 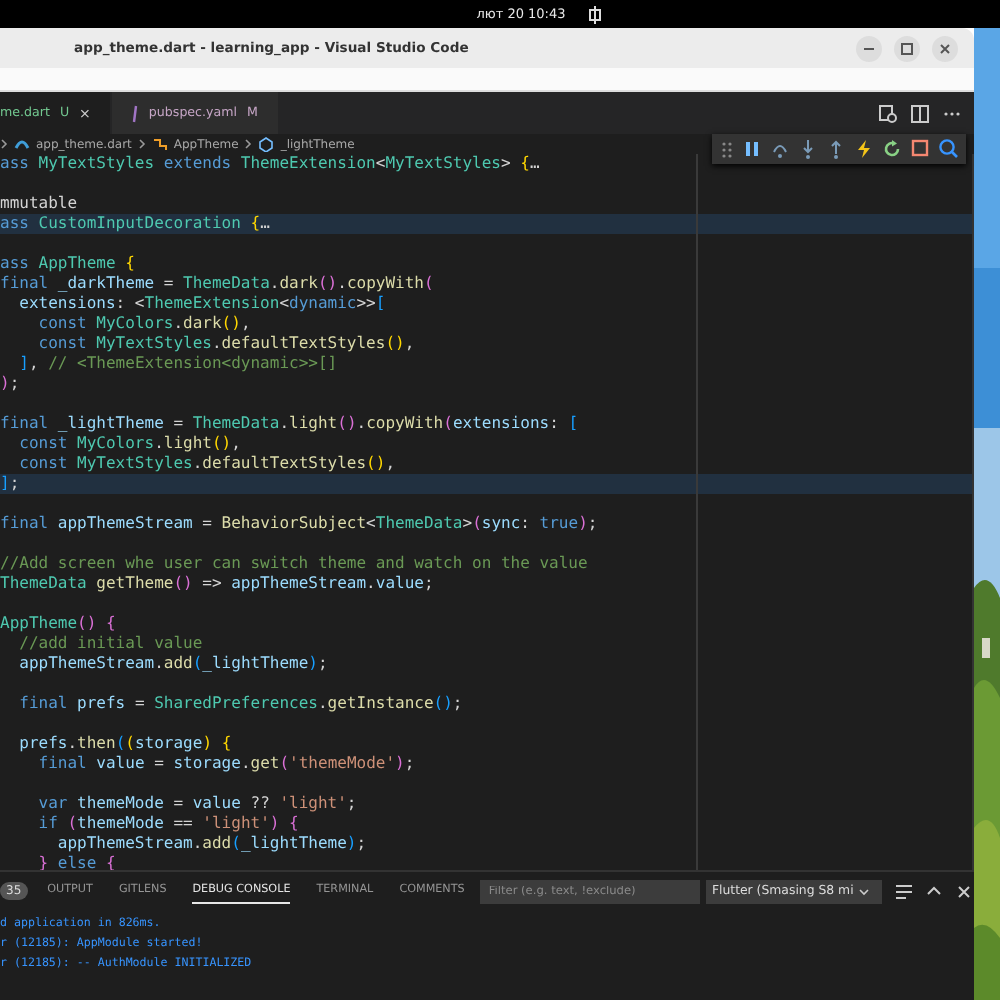 What do you see at coordinates (920, 113) in the screenshot?
I see `split-editor-icon` at bounding box center [920, 113].